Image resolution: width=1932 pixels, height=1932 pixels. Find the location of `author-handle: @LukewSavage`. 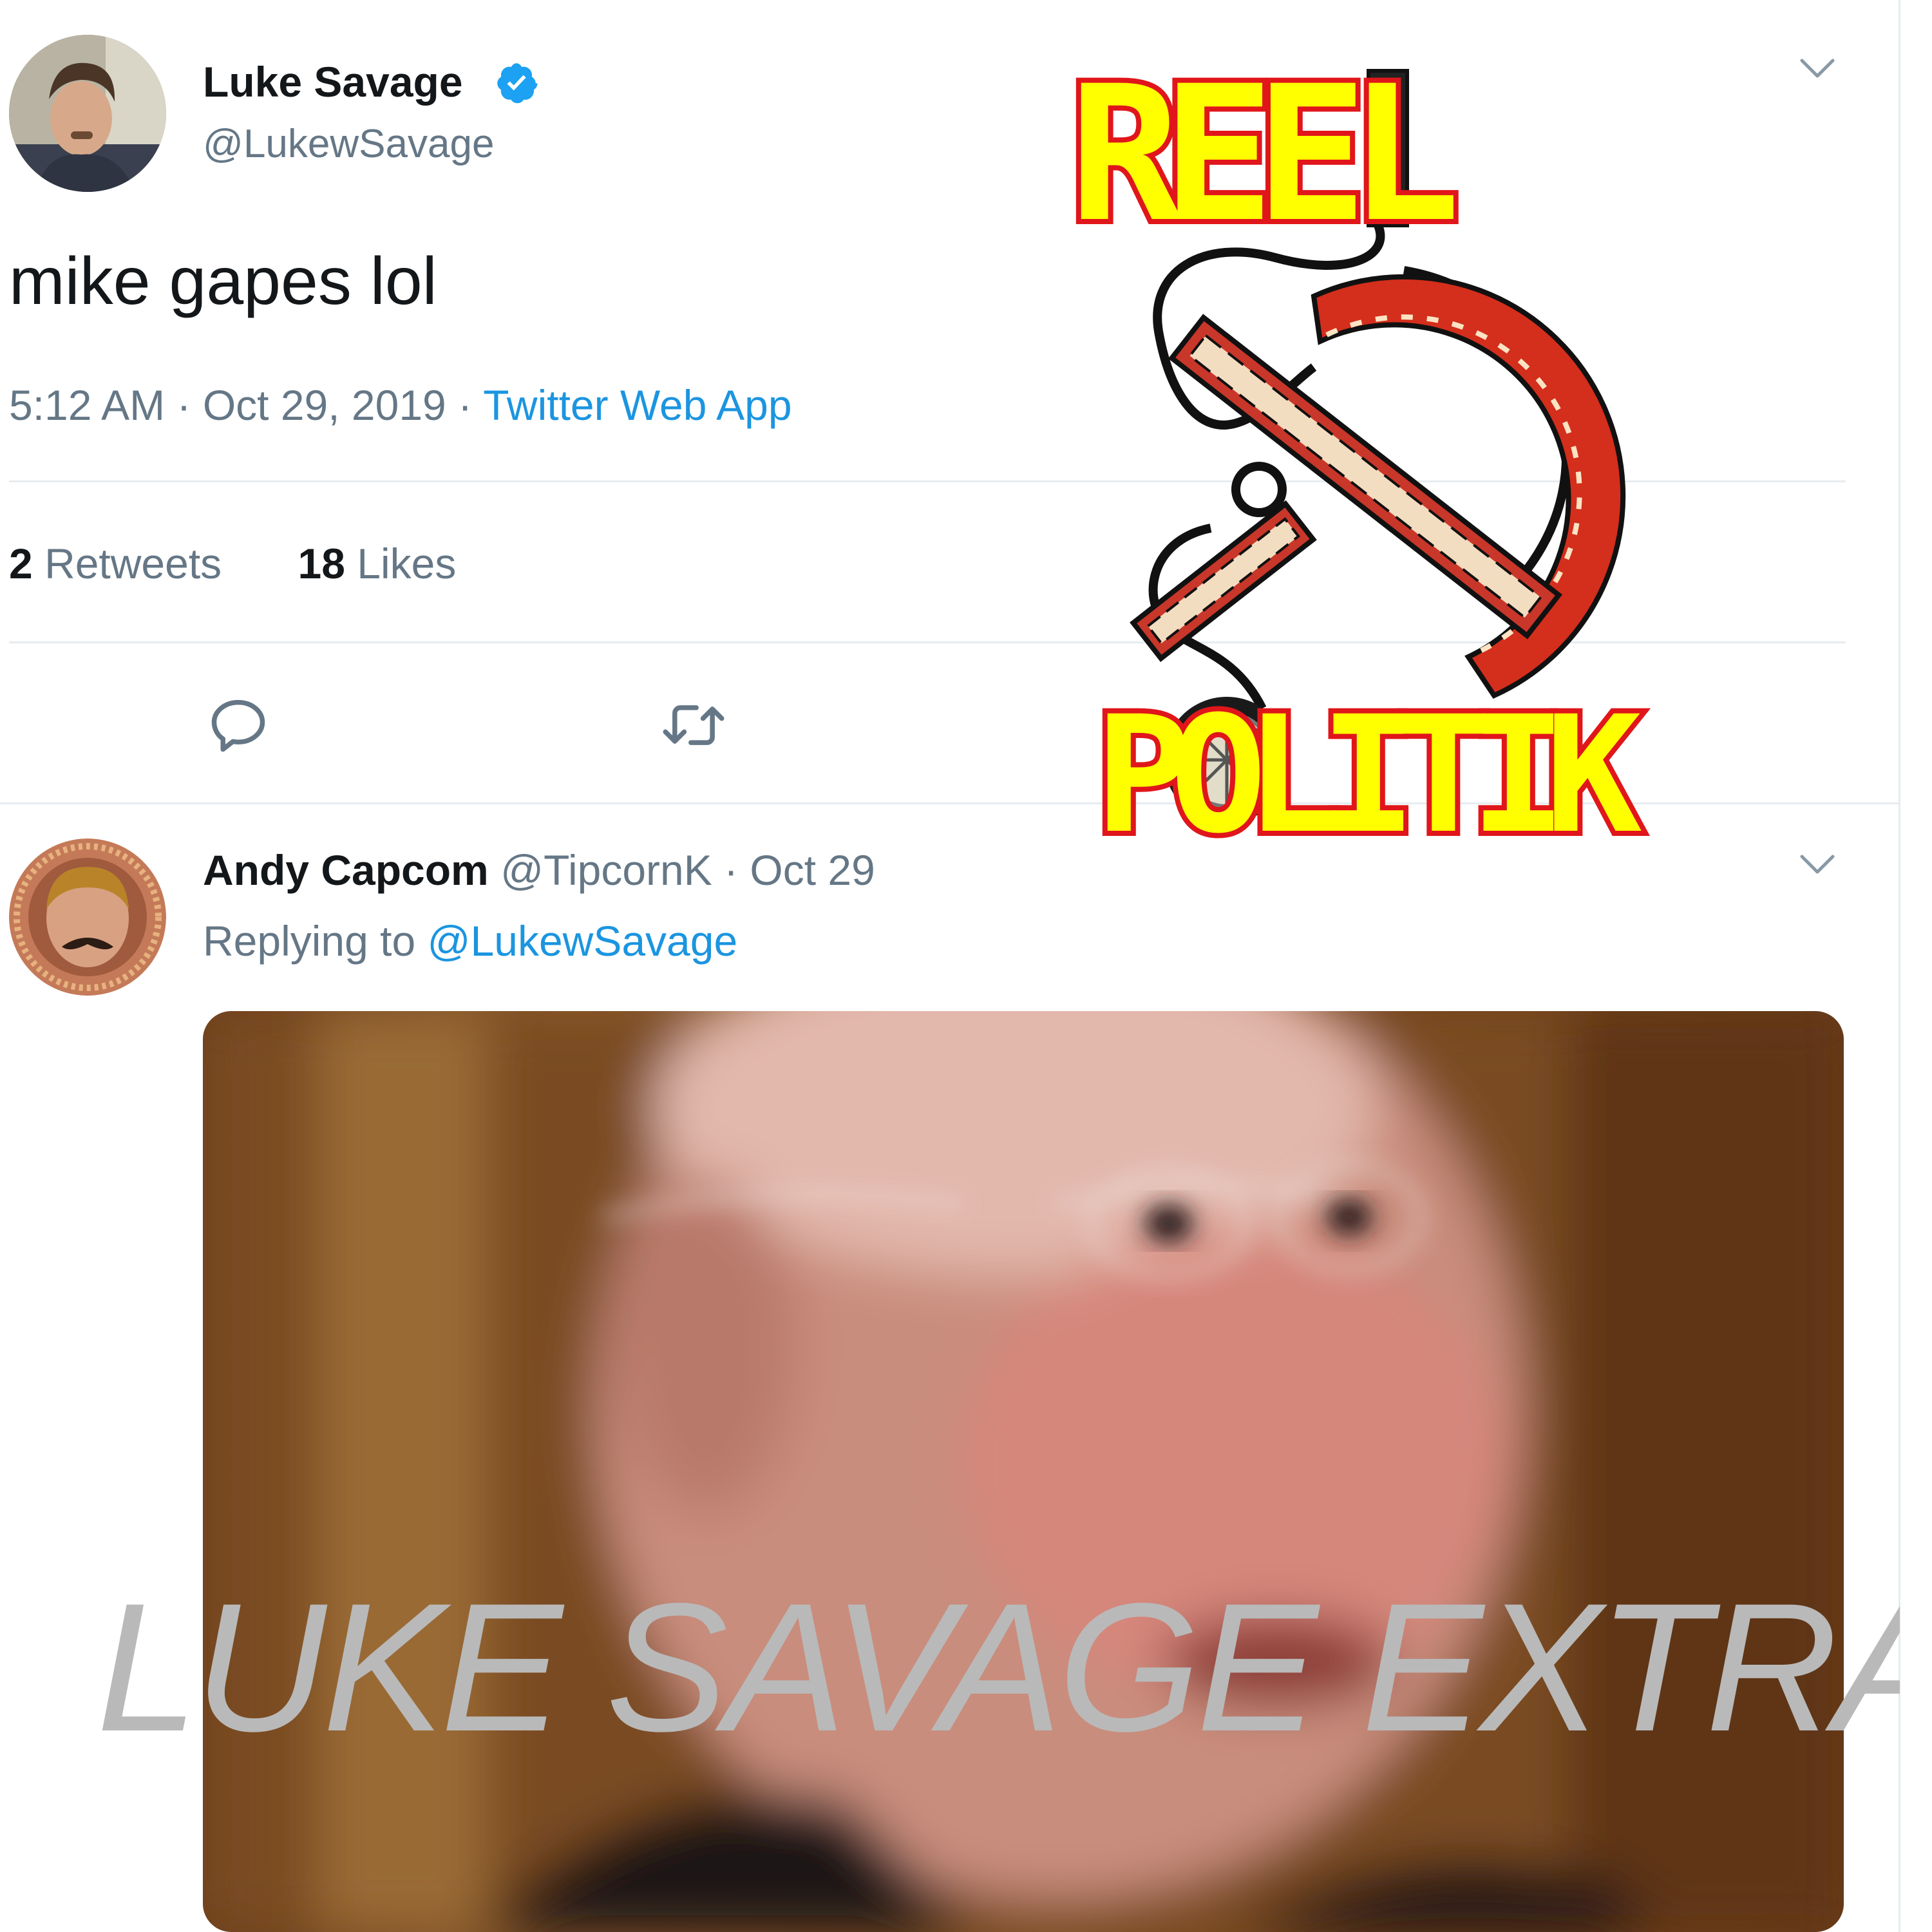

author-handle: @LukewSavage is located at coordinates (349, 144).